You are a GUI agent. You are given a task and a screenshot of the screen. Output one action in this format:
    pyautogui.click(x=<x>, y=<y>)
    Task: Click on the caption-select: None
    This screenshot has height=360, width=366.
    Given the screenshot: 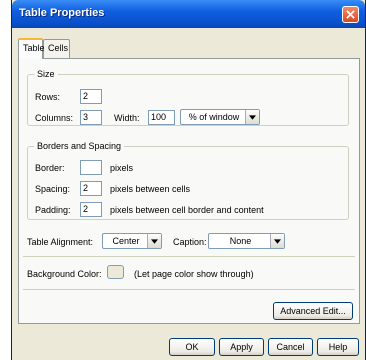 What is the action you would take?
    pyautogui.click(x=246, y=241)
    